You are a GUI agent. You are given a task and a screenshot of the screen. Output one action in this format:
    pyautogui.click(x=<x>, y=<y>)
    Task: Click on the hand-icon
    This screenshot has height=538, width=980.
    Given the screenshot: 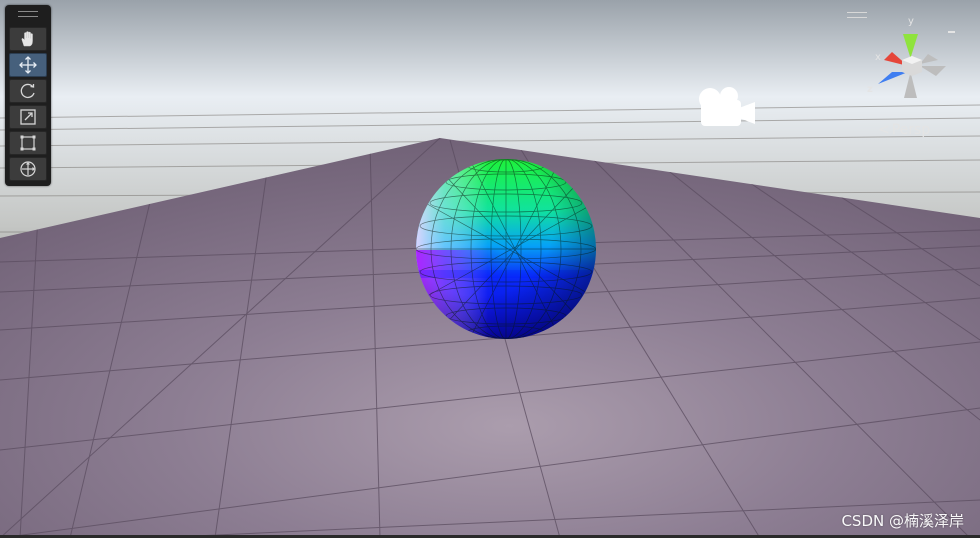 What is the action you would take?
    pyautogui.click(x=27, y=39)
    